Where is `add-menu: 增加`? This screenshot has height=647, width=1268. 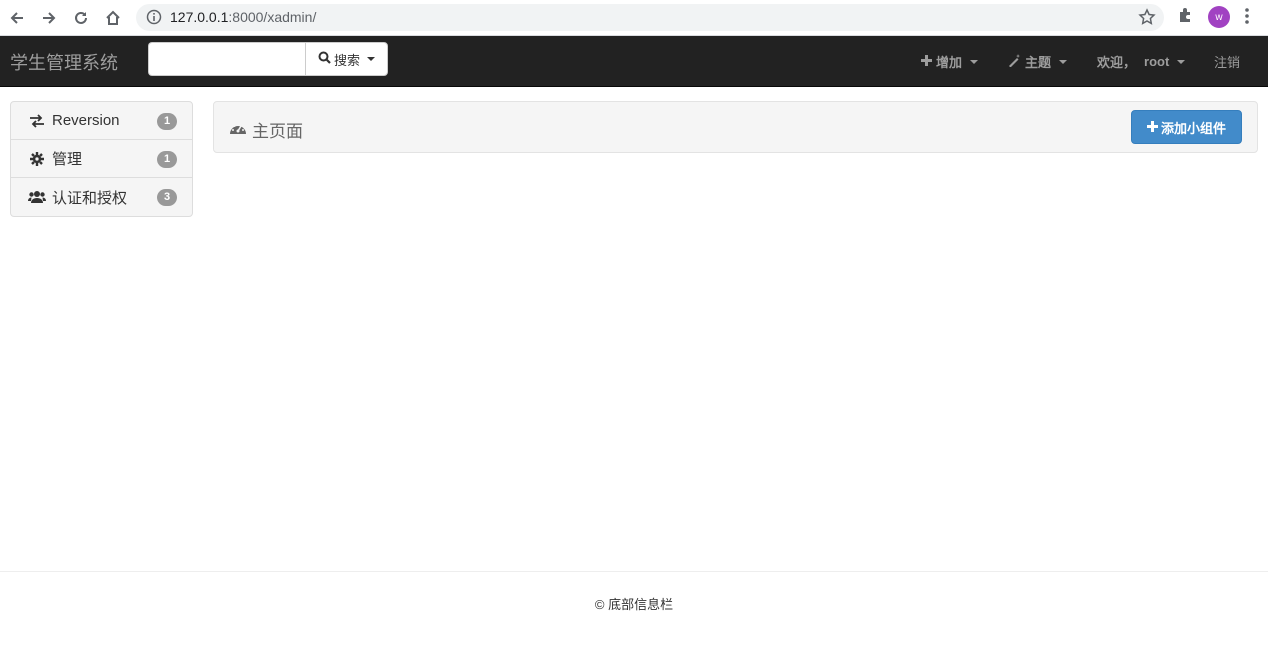
add-menu: 增加 is located at coordinates (950, 61).